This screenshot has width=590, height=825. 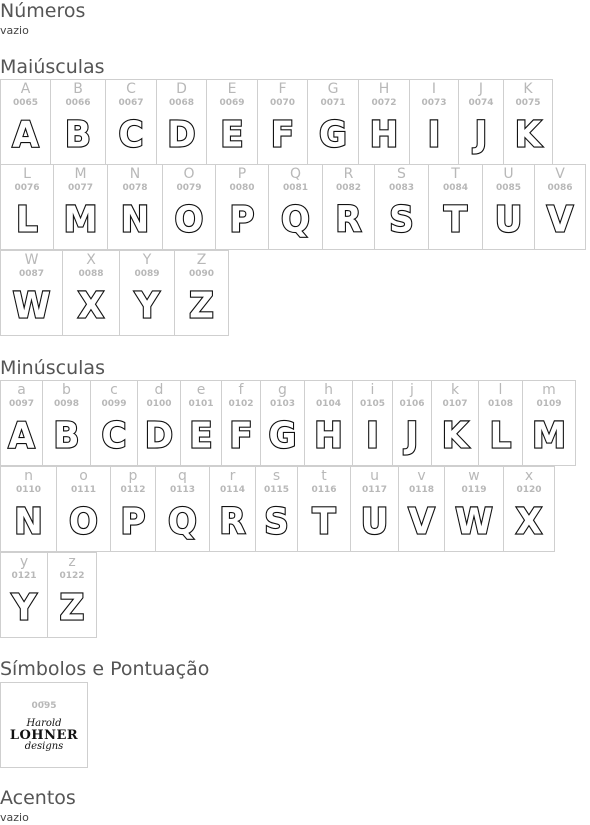 I want to click on glyph-character-label: f, so click(x=241, y=390).